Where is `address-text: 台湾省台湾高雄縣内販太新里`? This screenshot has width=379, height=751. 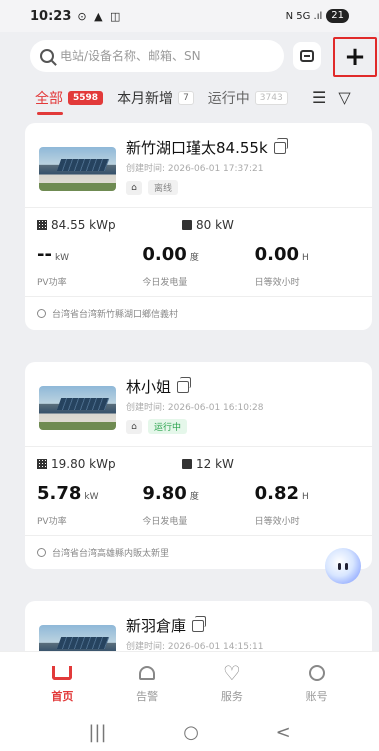 address-text: 台湾省台湾高雄縣内販太新里 is located at coordinates (111, 554).